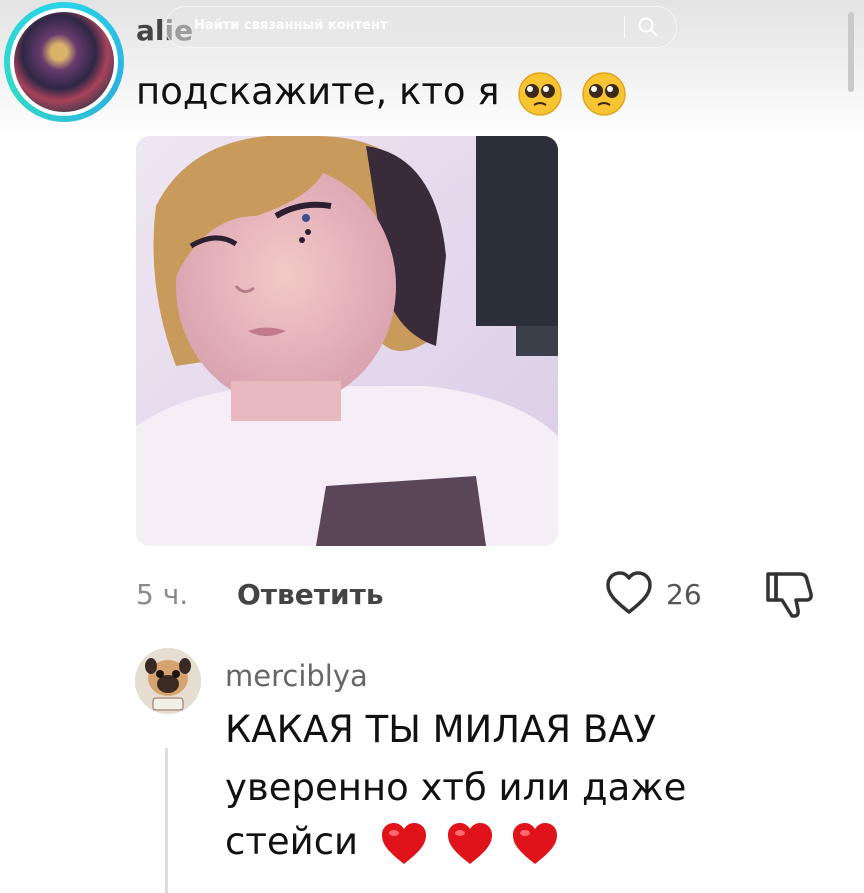 This screenshot has height=893, width=864. Describe the element at coordinates (166, 820) in the screenshot. I see `thread-line` at that location.